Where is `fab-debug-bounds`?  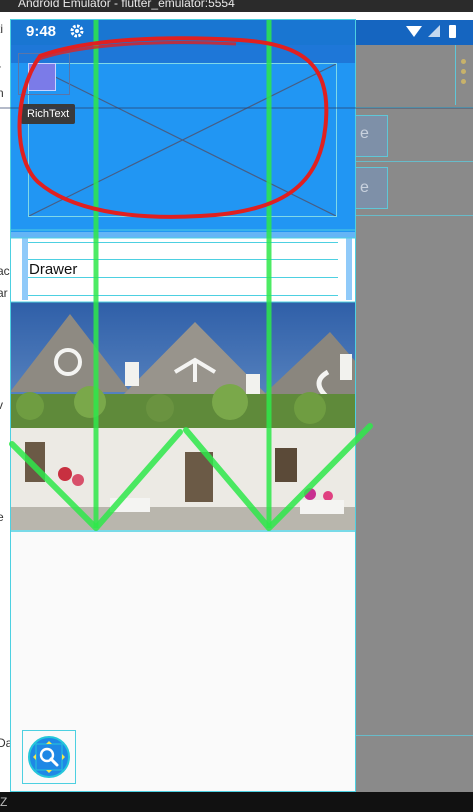
fab-debug-bounds is located at coordinates (49, 757).